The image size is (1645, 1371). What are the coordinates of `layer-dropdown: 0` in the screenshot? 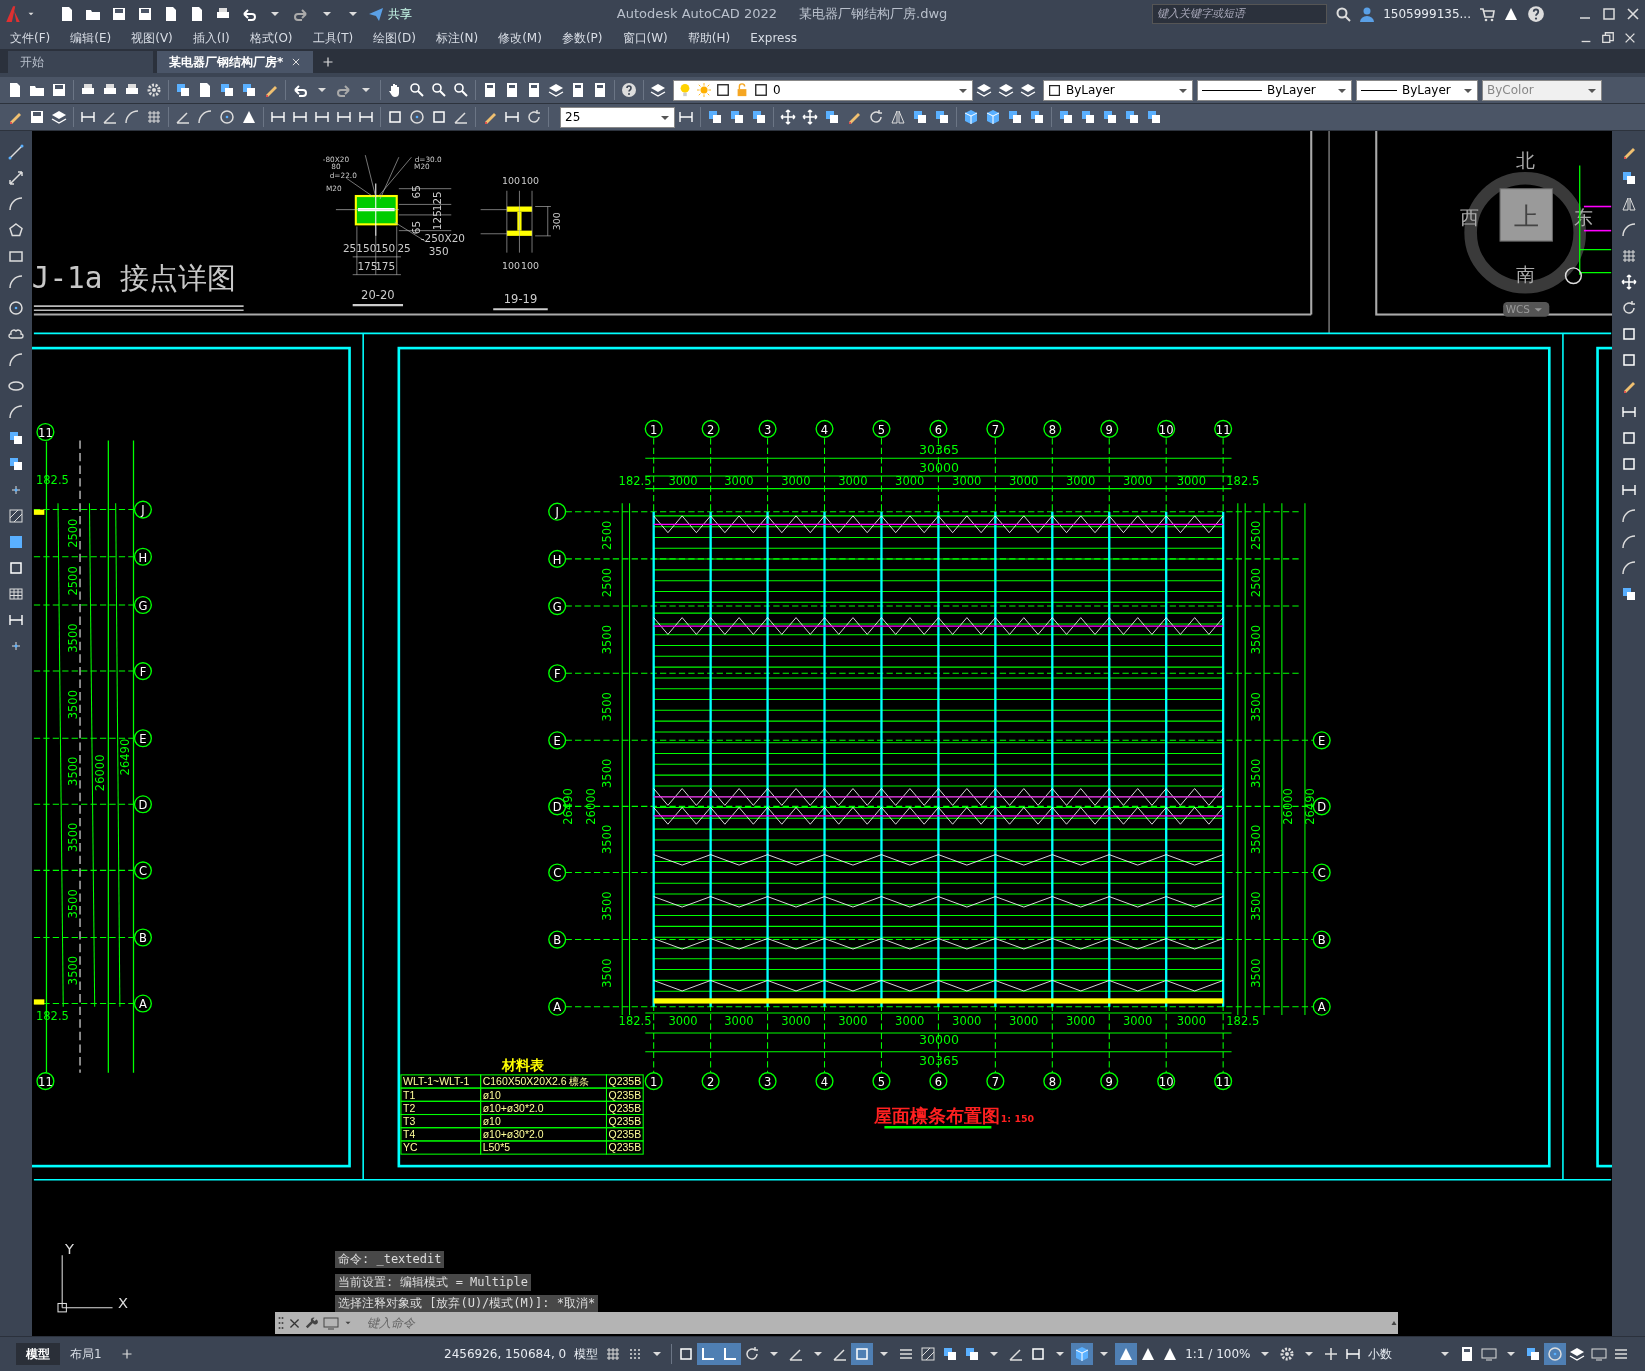 It's located at (823, 90).